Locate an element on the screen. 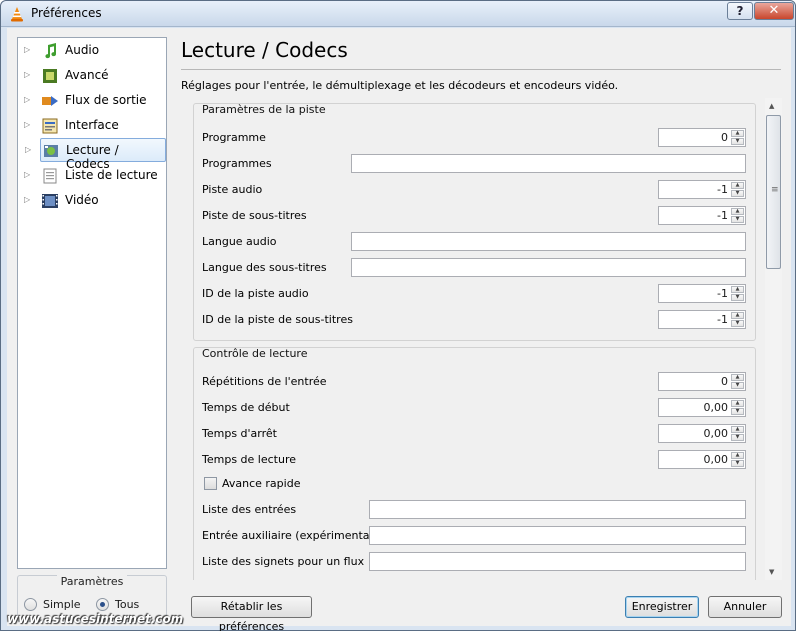 The image size is (796, 631). sidebar-item-label: Interface is located at coordinates (92, 125).